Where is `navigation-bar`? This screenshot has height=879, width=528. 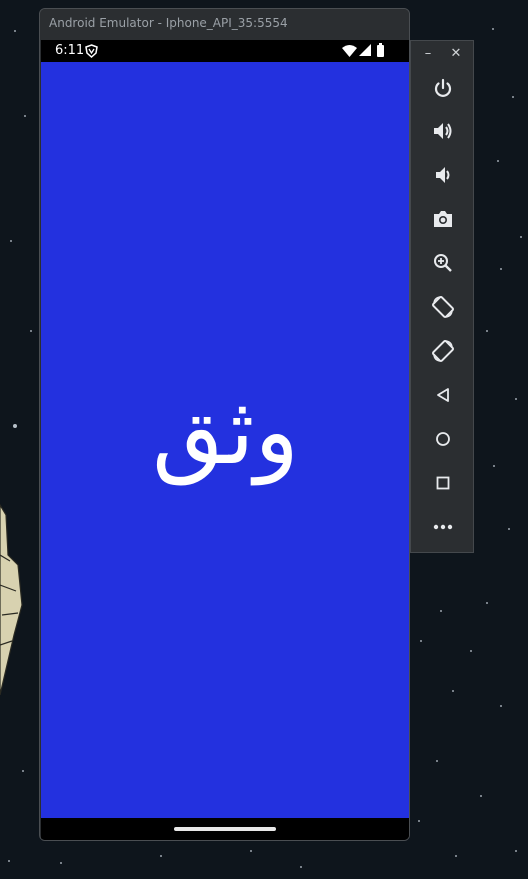 navigation-bar is located at coordinates (225, 829).